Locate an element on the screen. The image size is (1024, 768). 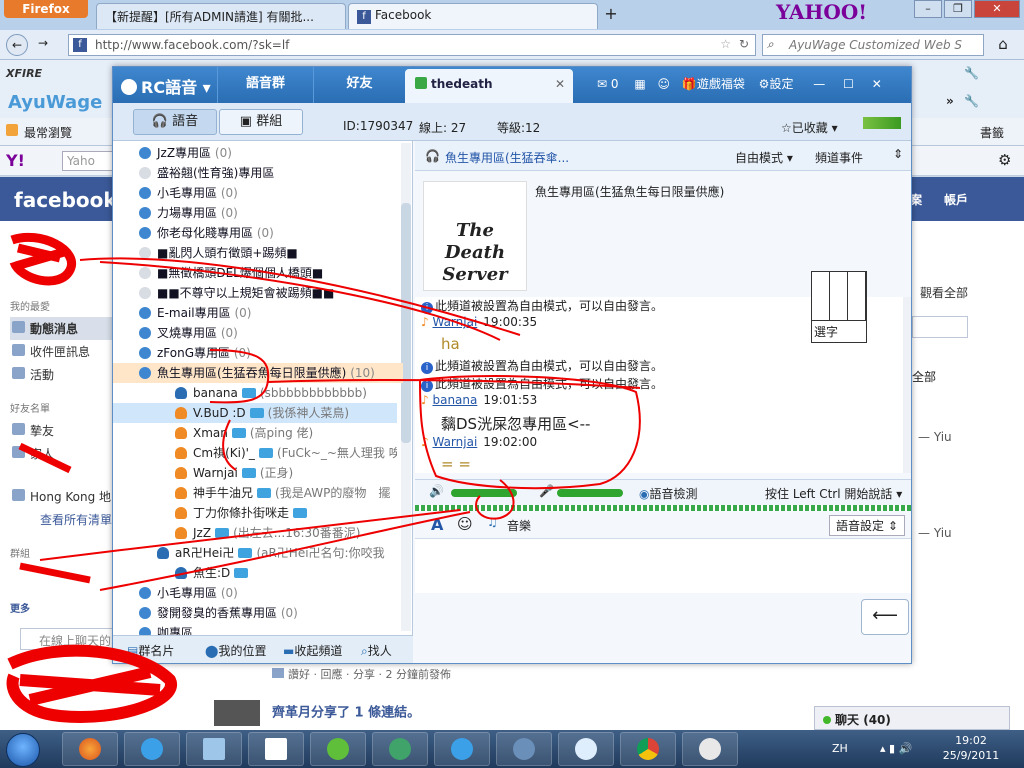
settings-icon: ⚙ is located at coordinates (764, 84).